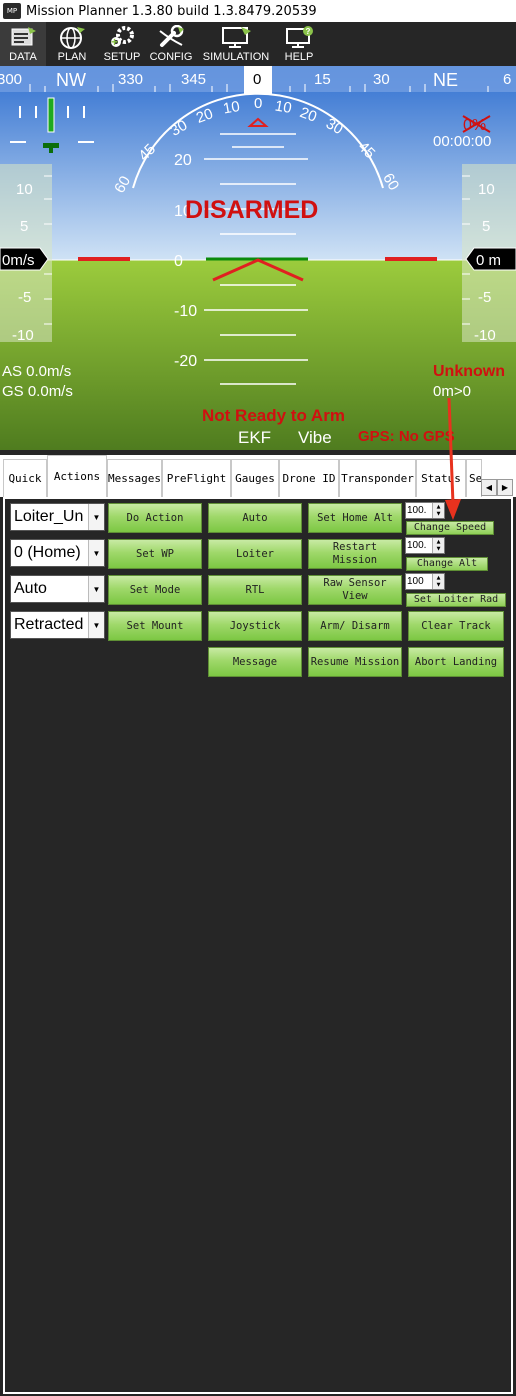 The height and width of the screenshot is (1396, 516). Describe the element at coordinates (445, 80) in the screenshot. I see `heading-label: NE` at that location.